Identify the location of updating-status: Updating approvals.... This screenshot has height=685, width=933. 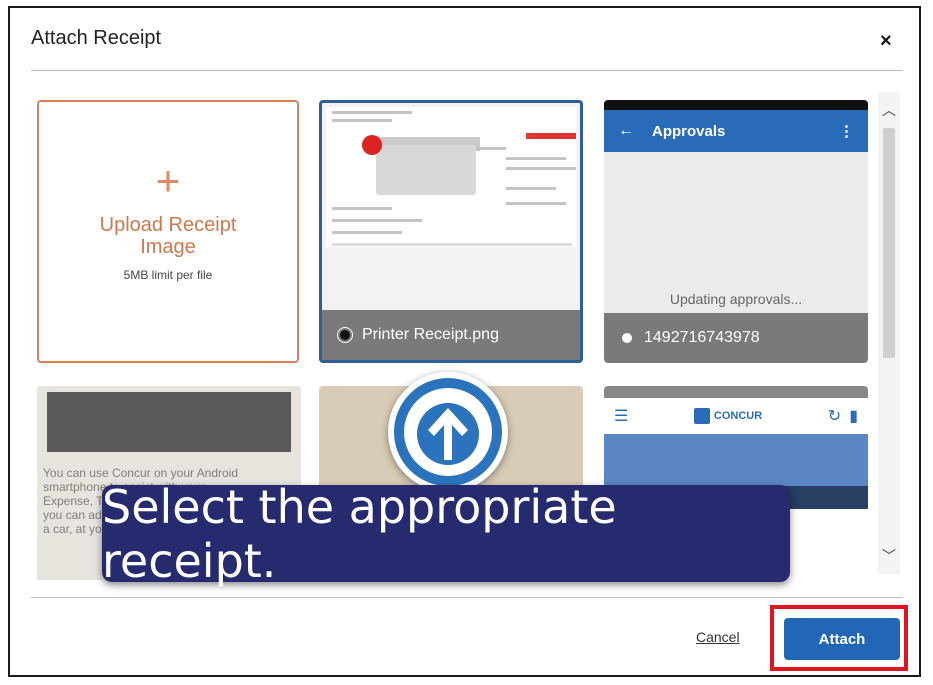
(736, 299).